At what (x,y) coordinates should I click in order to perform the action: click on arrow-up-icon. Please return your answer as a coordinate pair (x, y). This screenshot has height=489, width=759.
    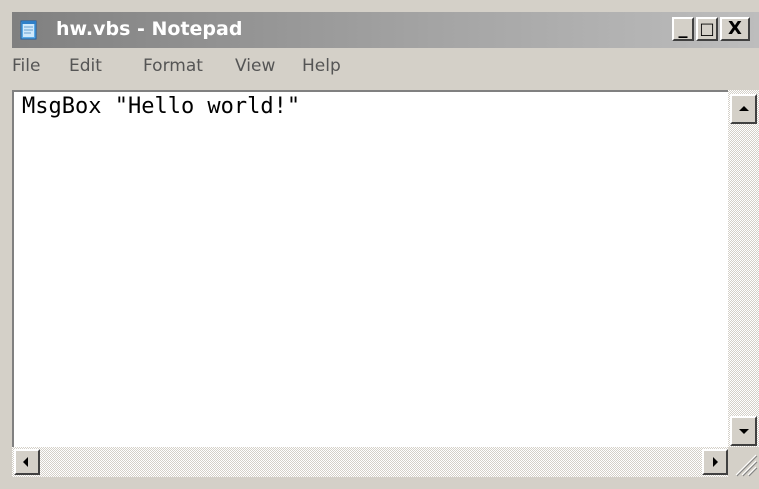
    Looking at the image, I should click on (744, 108).